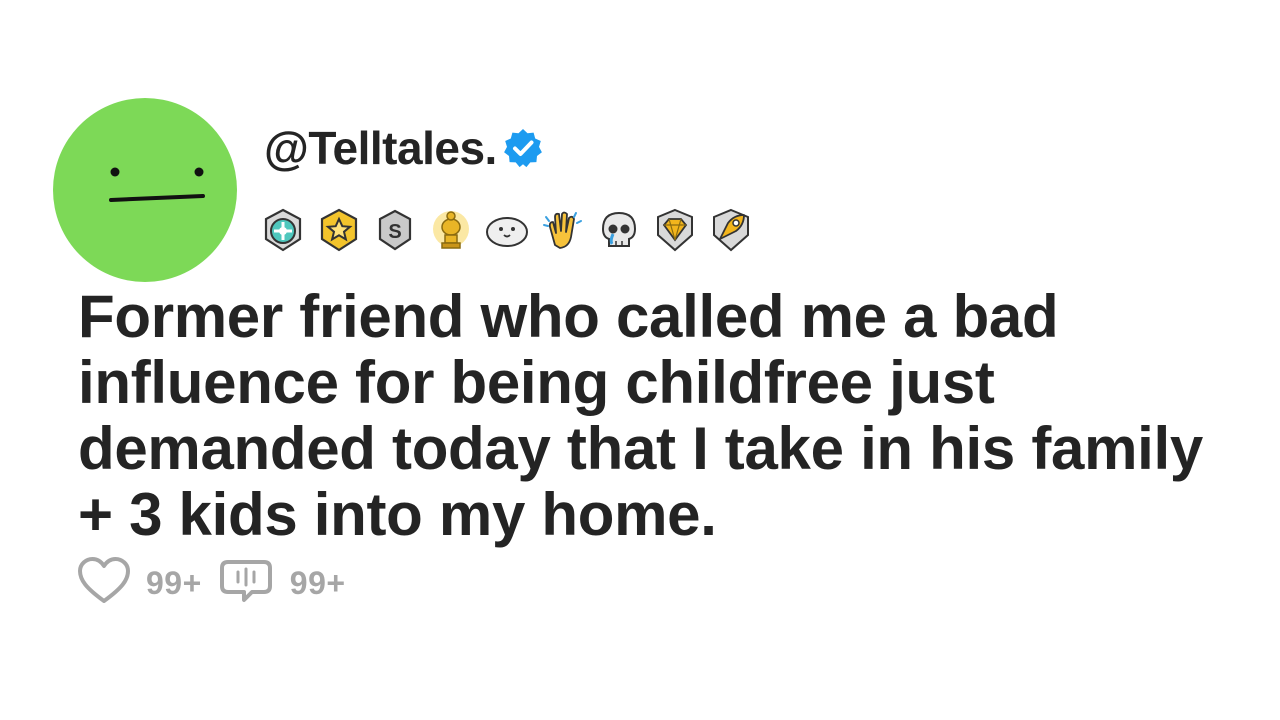 Image resolution: width=1280 pixels, height=720 pixels. I want to click on helpful-award-icon, so click(283, 230).